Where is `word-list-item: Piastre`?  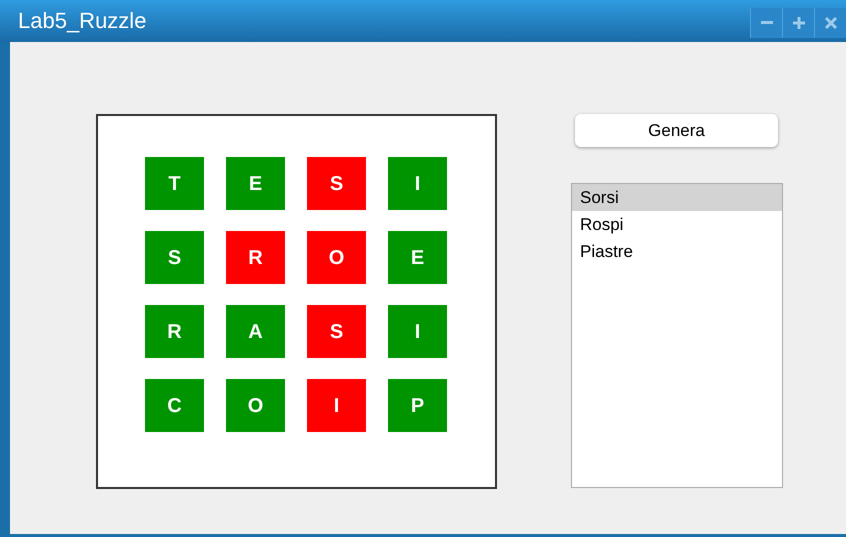 word-list-item: Piastre is located at coordinates (677, 251).